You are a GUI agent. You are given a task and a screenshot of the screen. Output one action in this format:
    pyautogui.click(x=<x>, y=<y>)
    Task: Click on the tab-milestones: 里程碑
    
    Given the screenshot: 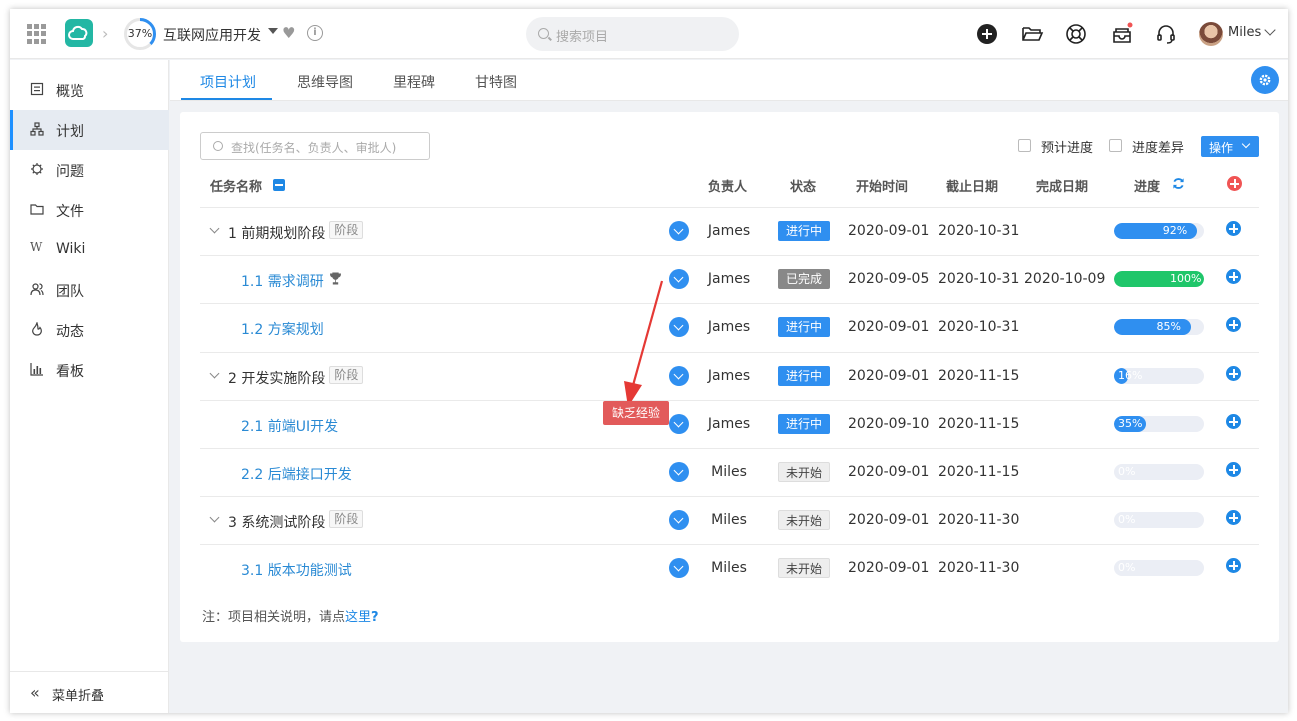 What is the action you would take?
    pyautogui.click(x=414, y=82)
    